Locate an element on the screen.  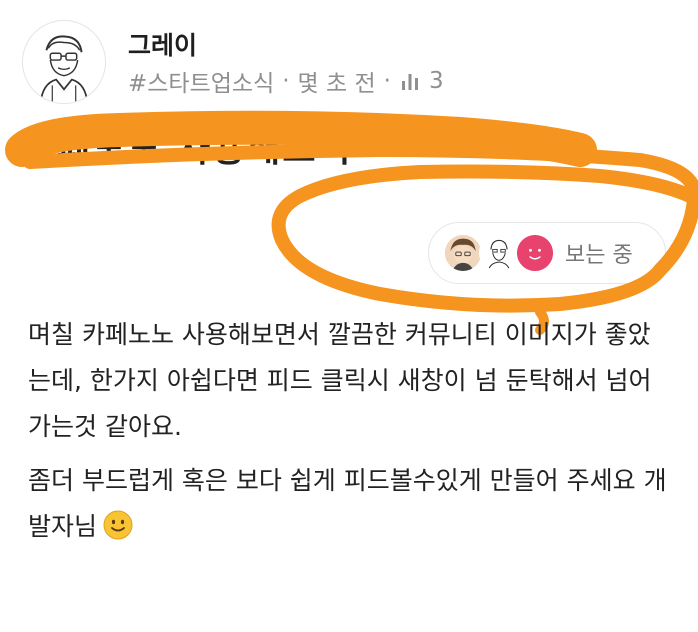
smile-emoji-icon is located at coordinates (118, 524).